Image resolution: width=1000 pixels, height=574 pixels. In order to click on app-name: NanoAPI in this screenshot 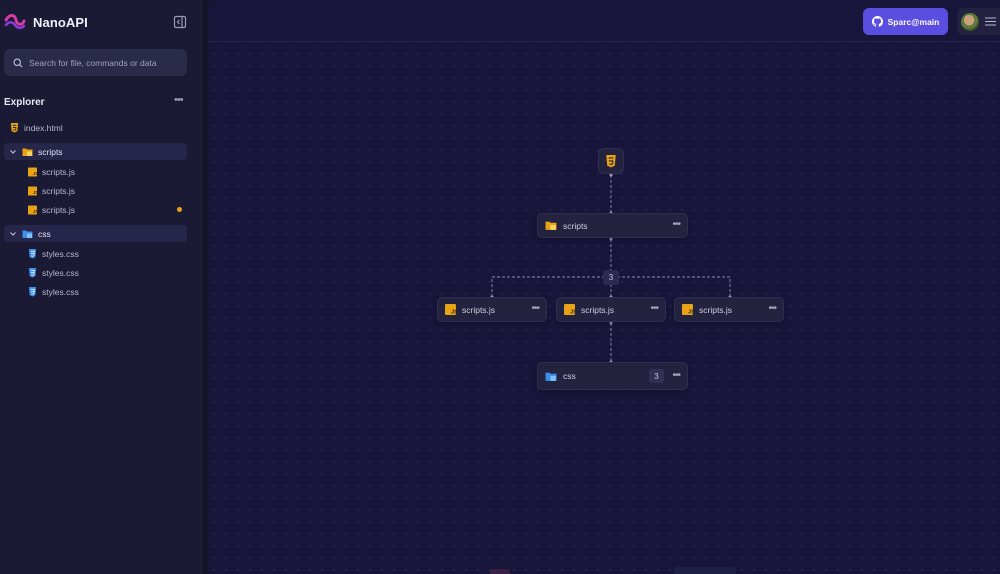, I will do `click(60, 22)`.